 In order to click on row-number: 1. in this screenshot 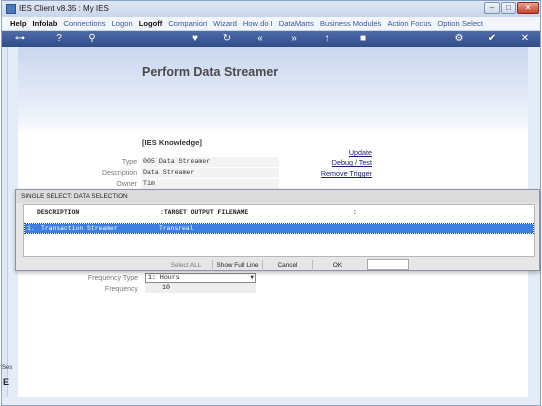, I will do `click(31, 228)`.